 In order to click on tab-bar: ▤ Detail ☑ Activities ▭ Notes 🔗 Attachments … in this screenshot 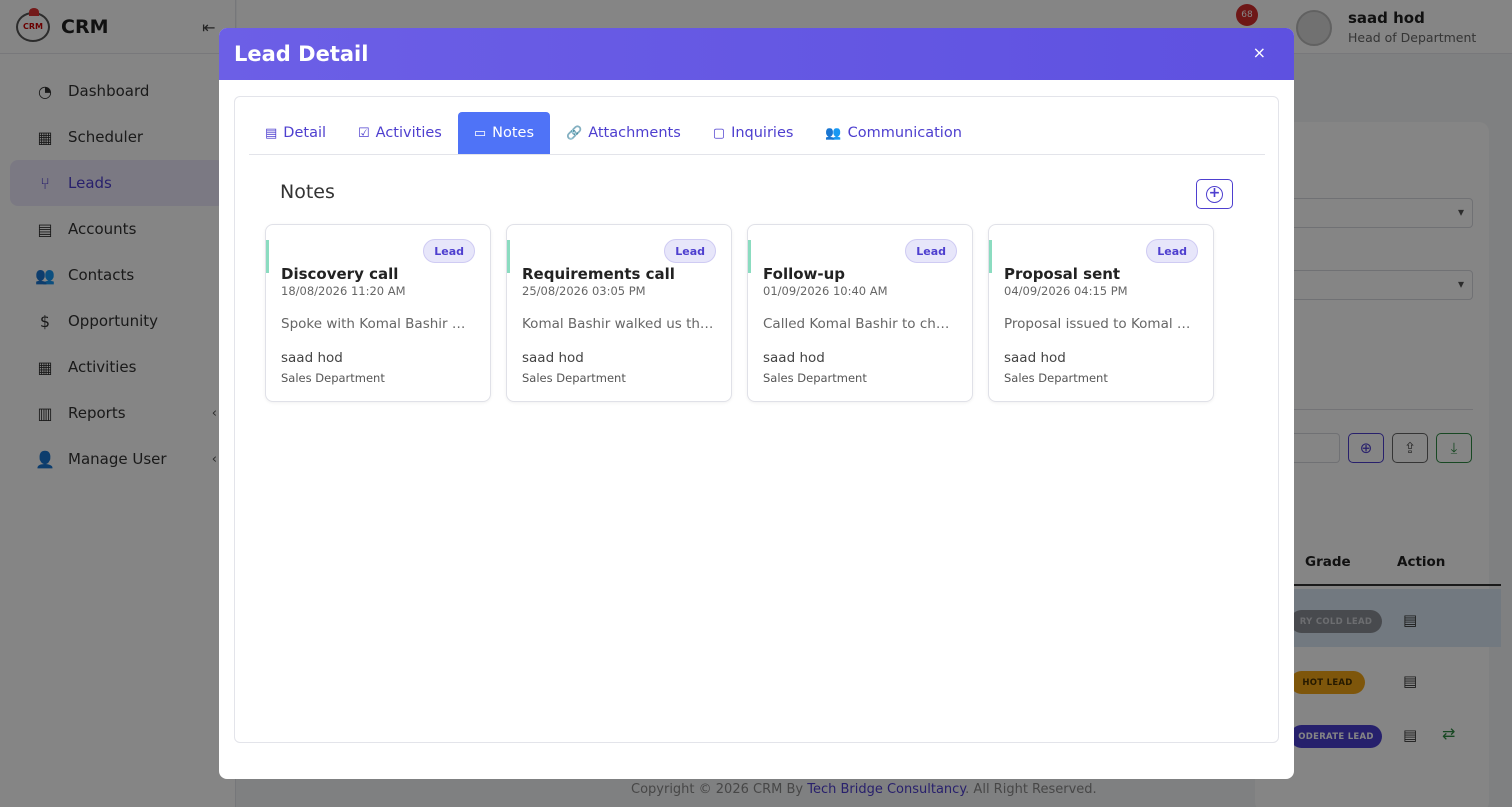, I will do `click(757, 133)`.